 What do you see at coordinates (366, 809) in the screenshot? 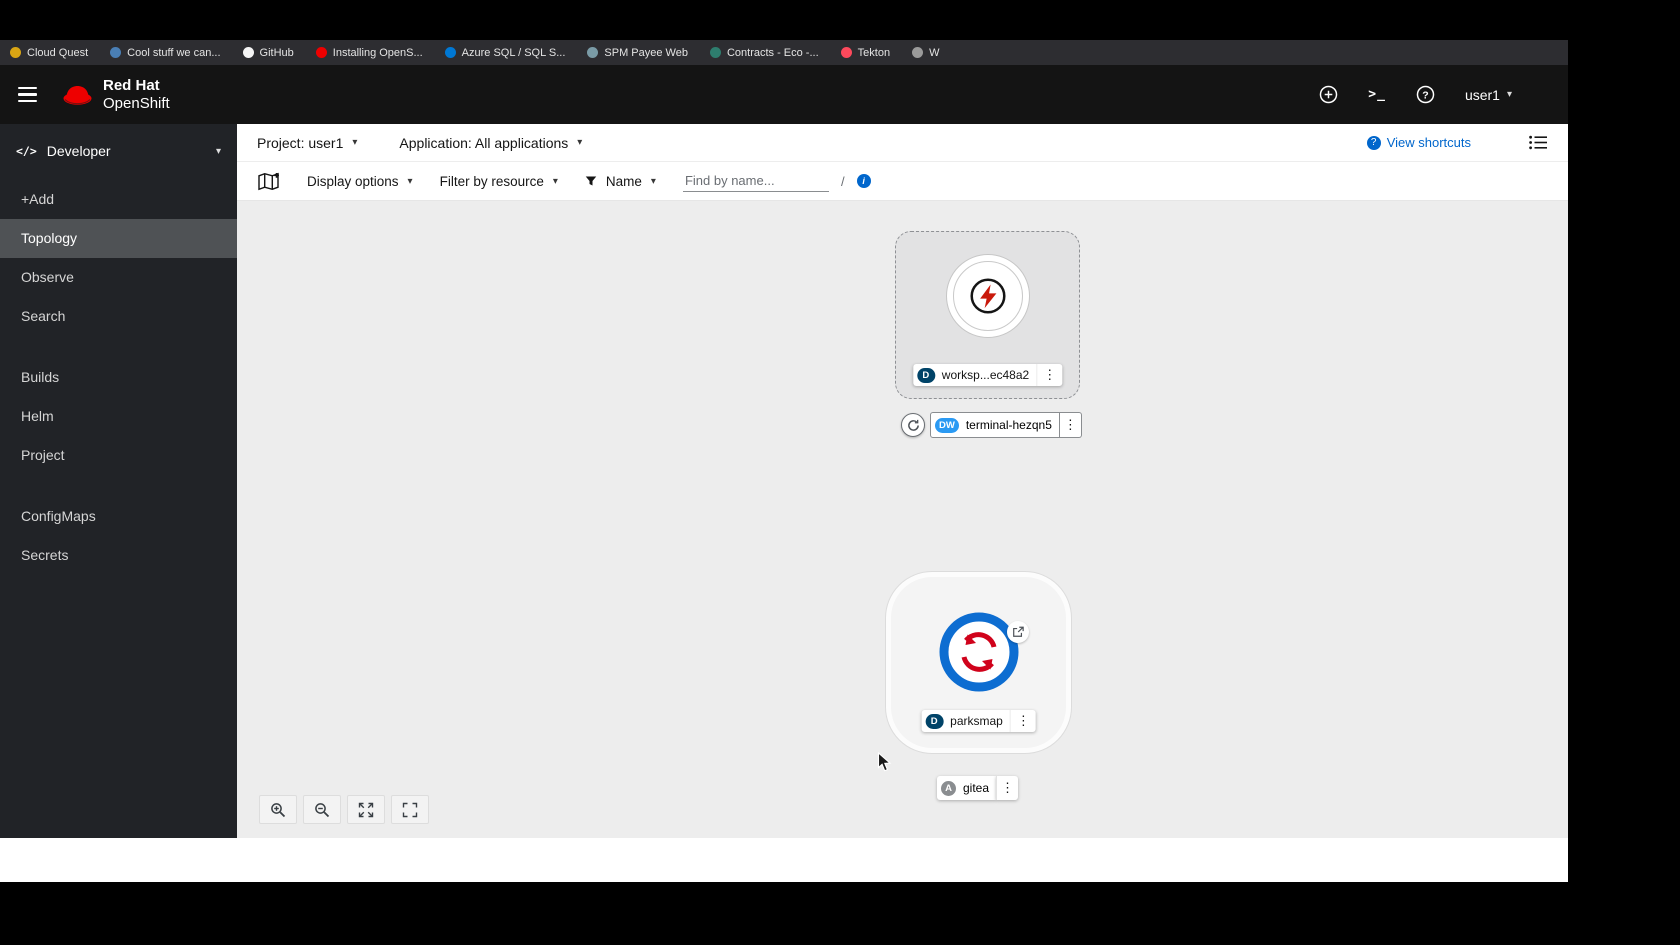
I see `fit-to-screen-button` at bounding box center [366, 809].